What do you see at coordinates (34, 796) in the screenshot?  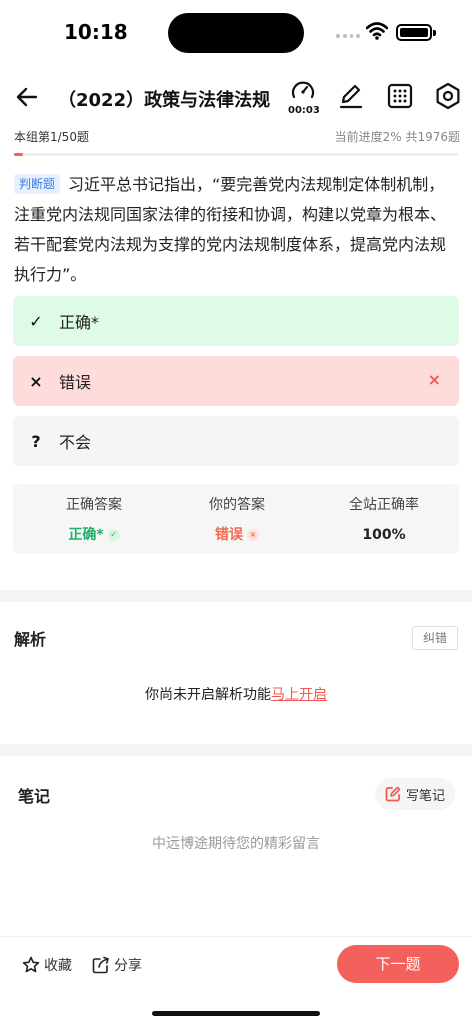 I see `notes-title: 笔记` at bounding box center [34, 796].